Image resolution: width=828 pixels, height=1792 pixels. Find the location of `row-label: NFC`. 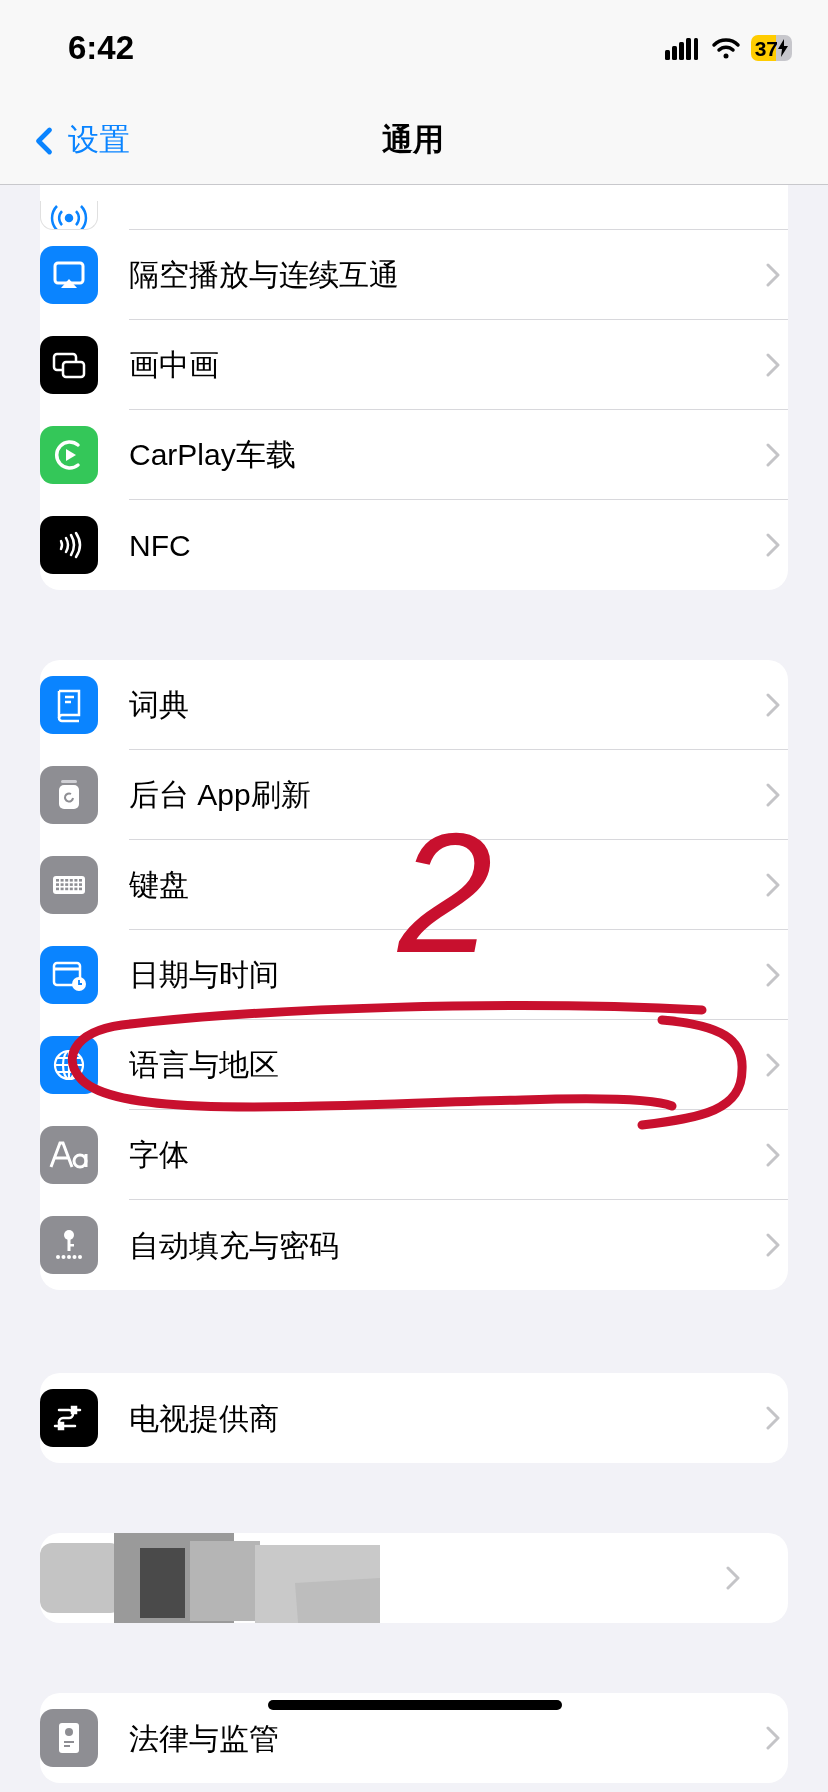

row-label: NFC is located at coordinates (447, 545).